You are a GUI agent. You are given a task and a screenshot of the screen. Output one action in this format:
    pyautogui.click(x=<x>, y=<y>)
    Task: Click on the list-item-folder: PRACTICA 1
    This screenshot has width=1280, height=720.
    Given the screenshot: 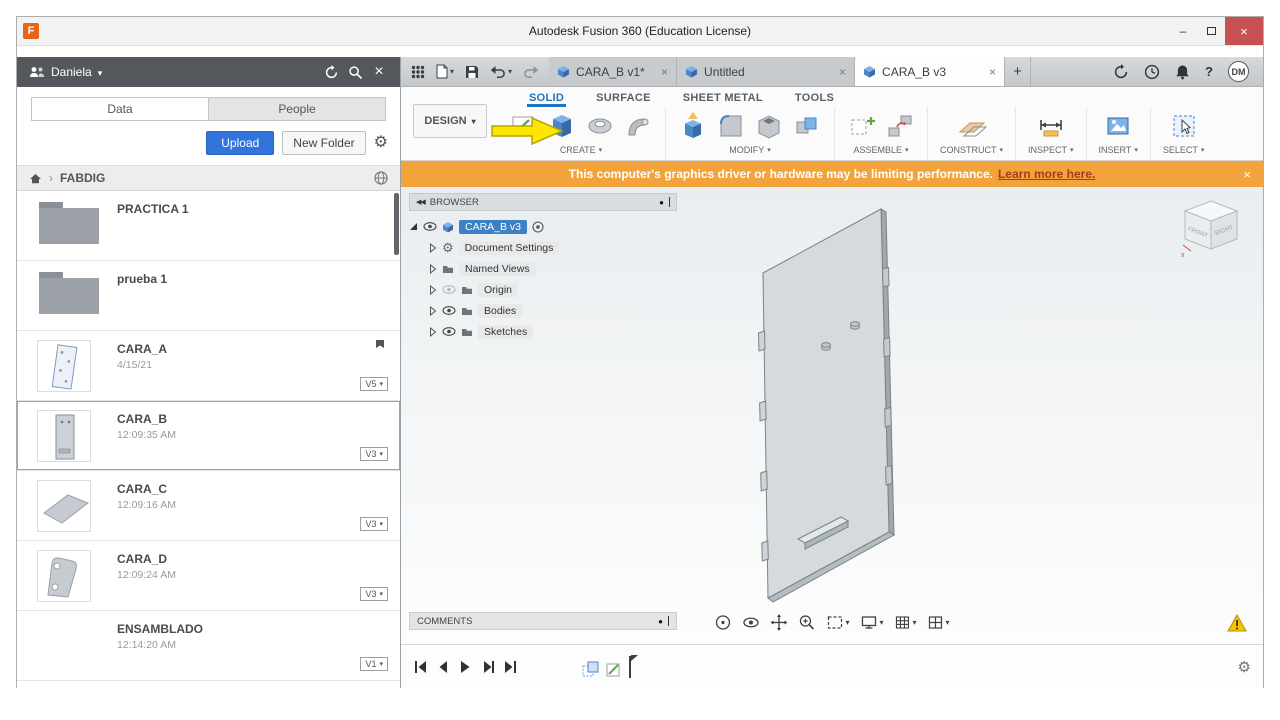 What is the action you would take?
    pyautogui.click(x=208, y=226)
    